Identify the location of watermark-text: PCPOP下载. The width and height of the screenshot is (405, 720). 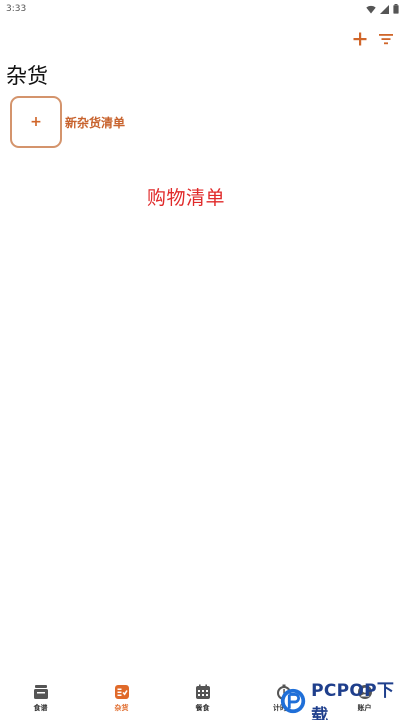
(353, 700).